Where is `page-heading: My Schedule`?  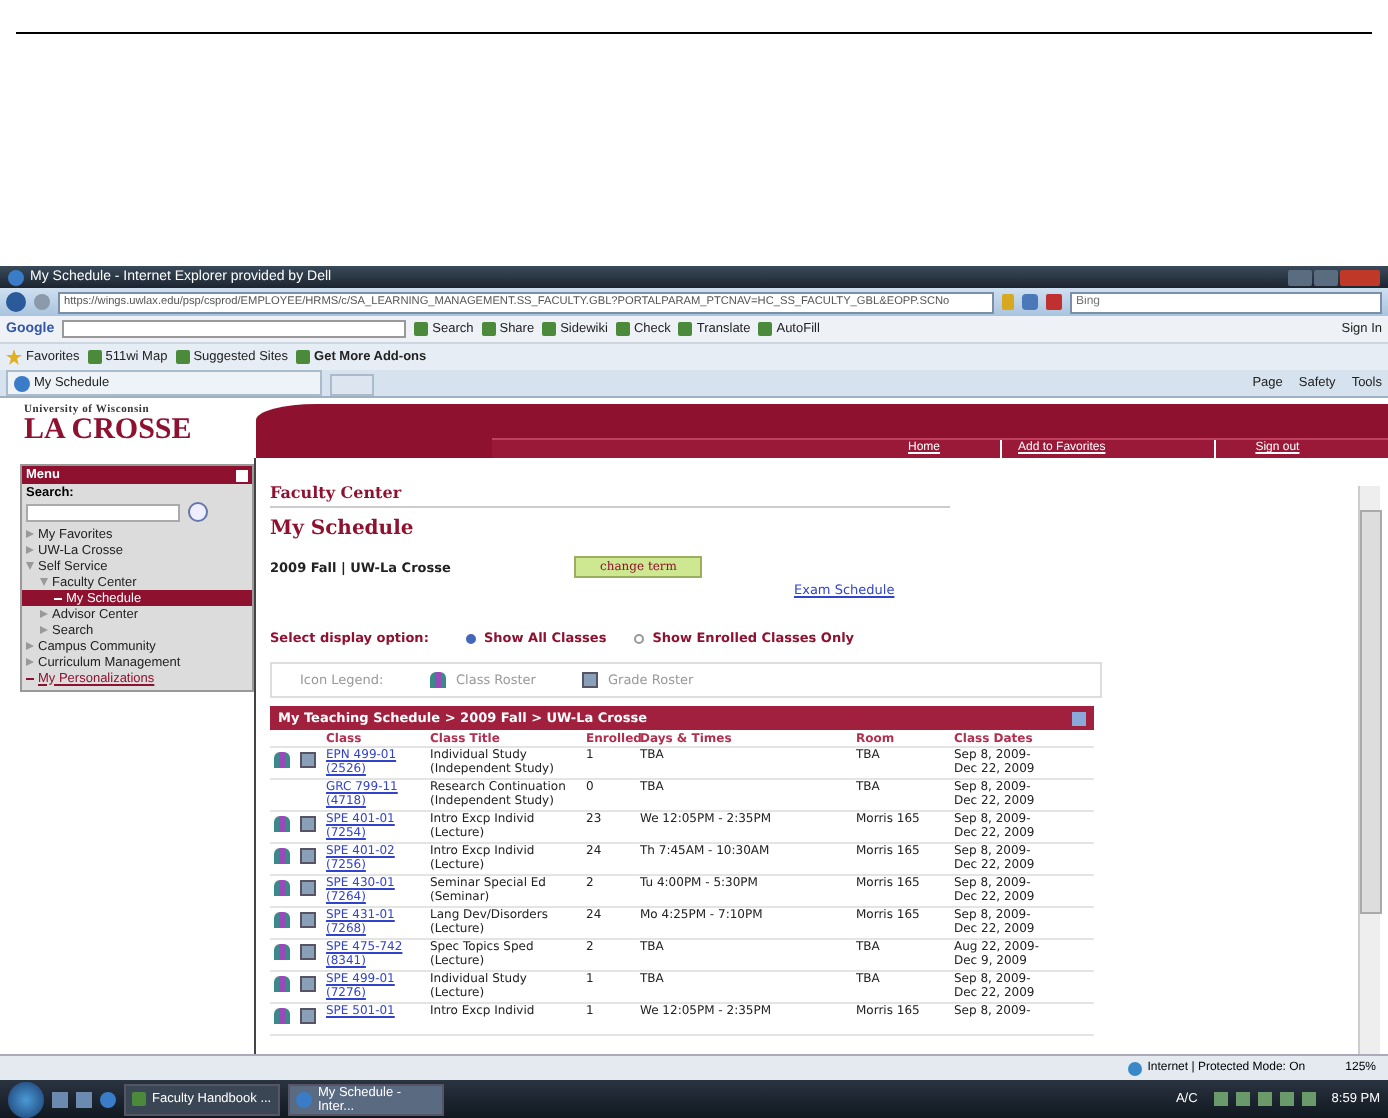 page-heading: My Schedule is located at coordinates (343, 529).